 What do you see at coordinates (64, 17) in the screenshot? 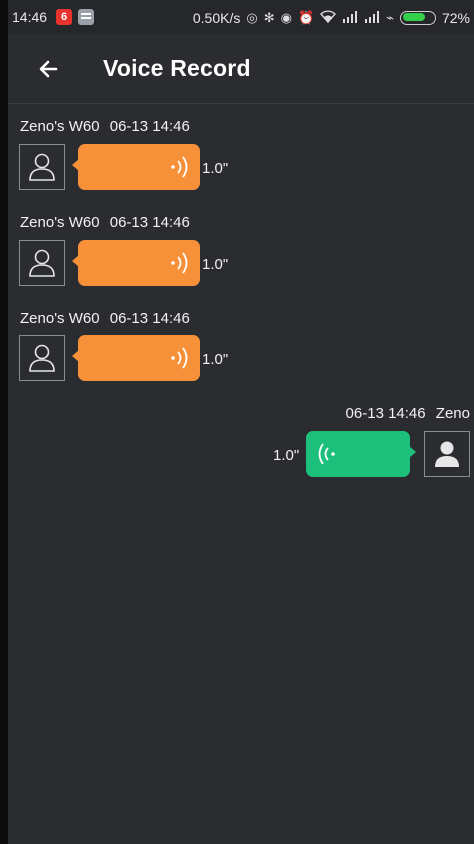
I see `netease-app-icon: 6` at bounding box center [64, 17].